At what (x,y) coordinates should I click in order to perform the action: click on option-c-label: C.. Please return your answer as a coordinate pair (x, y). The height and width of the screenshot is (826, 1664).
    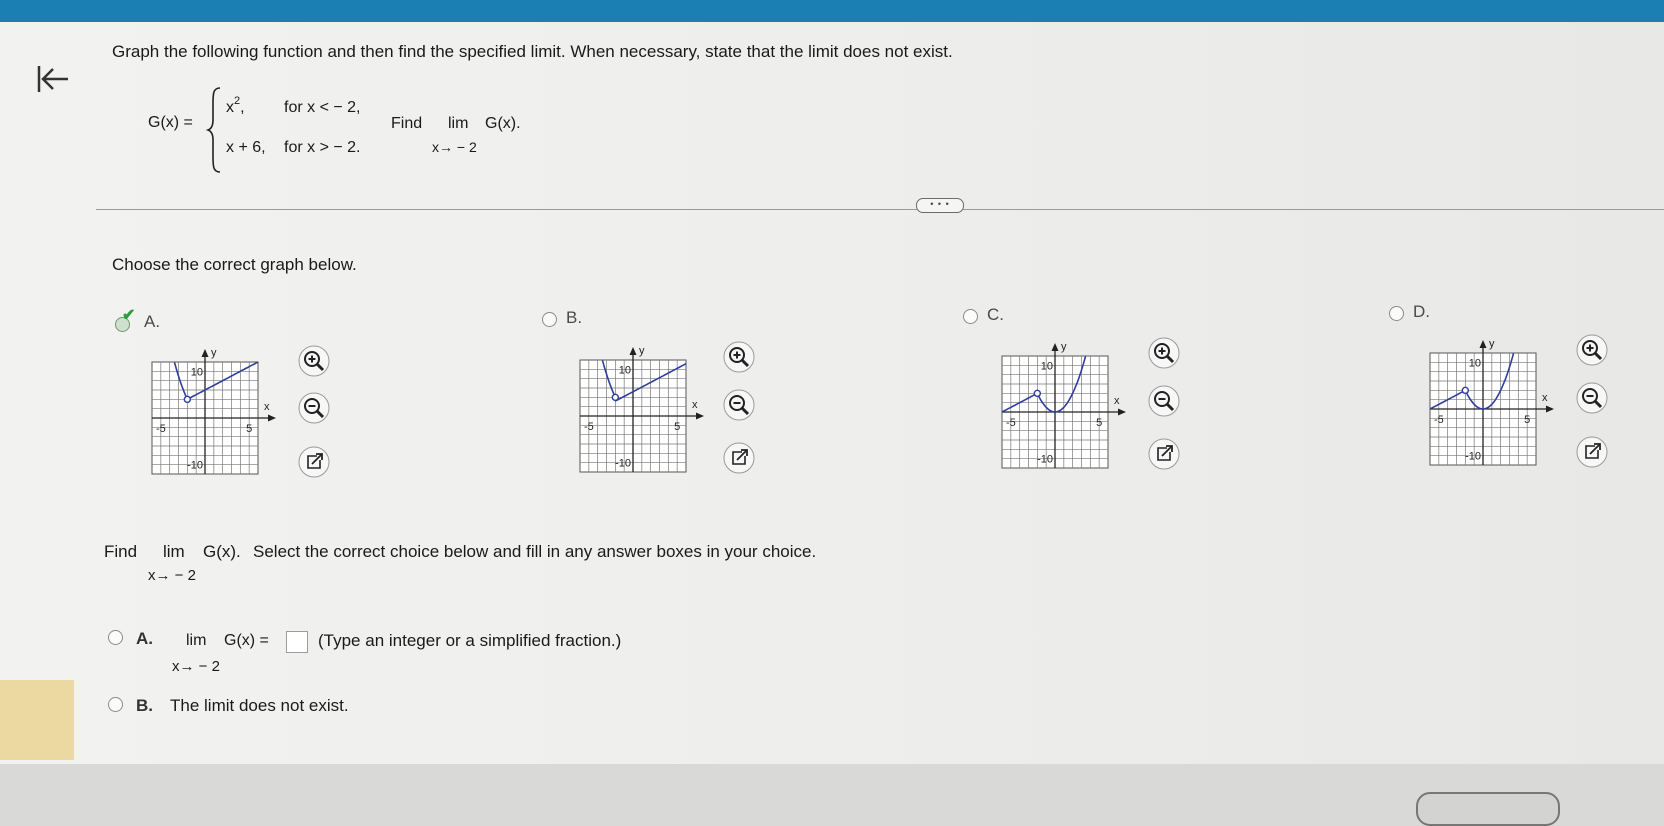
    Looking at the image, I should click on (995, 314).